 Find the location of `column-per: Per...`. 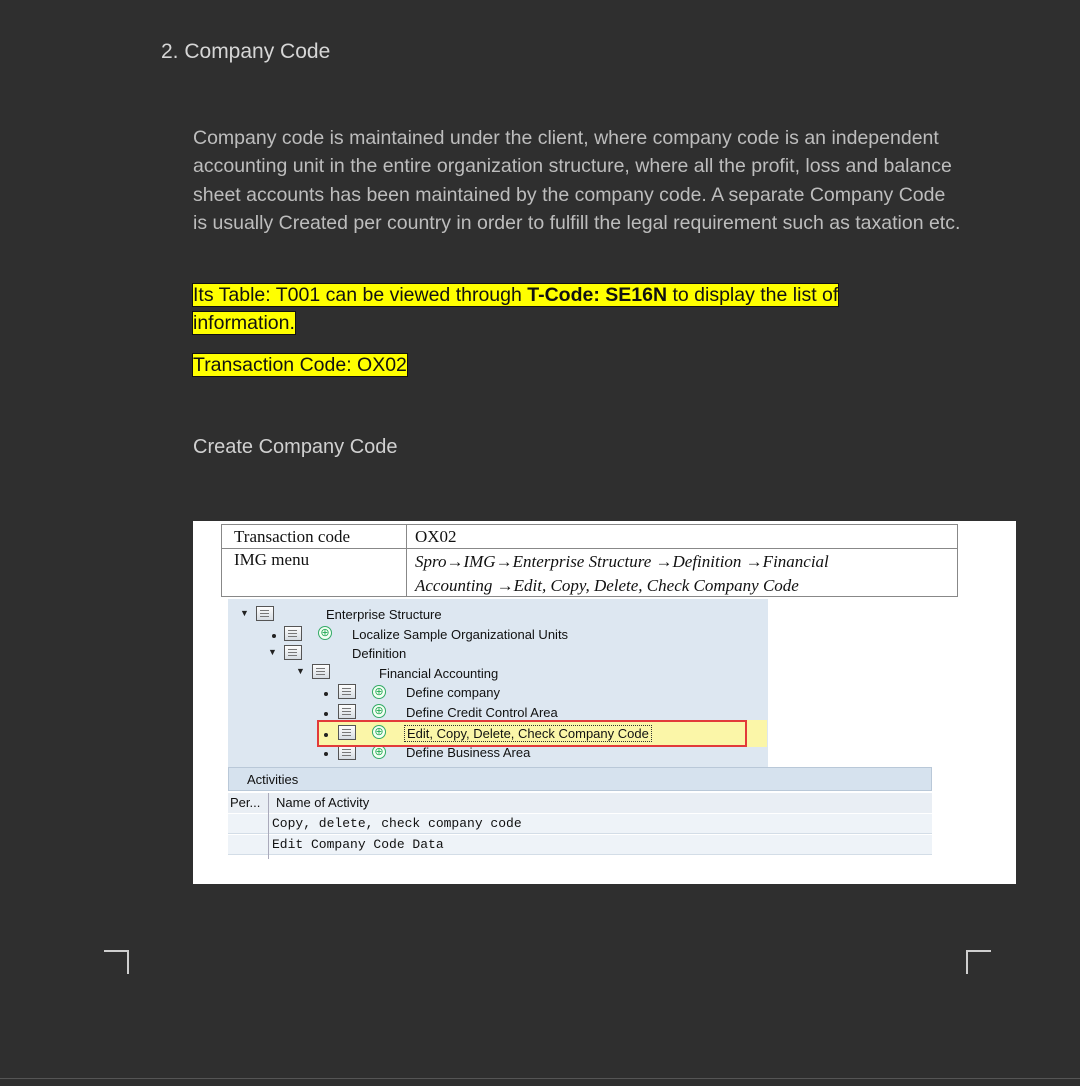

column-per: Per... is located at coordinates (245, 802).